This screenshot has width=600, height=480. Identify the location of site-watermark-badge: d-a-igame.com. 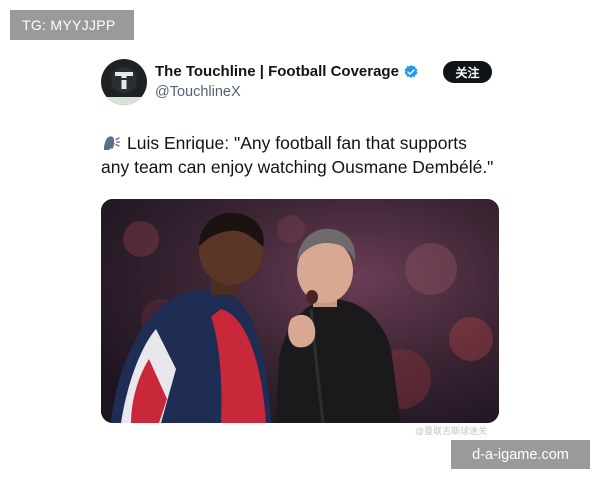
(520, 454).